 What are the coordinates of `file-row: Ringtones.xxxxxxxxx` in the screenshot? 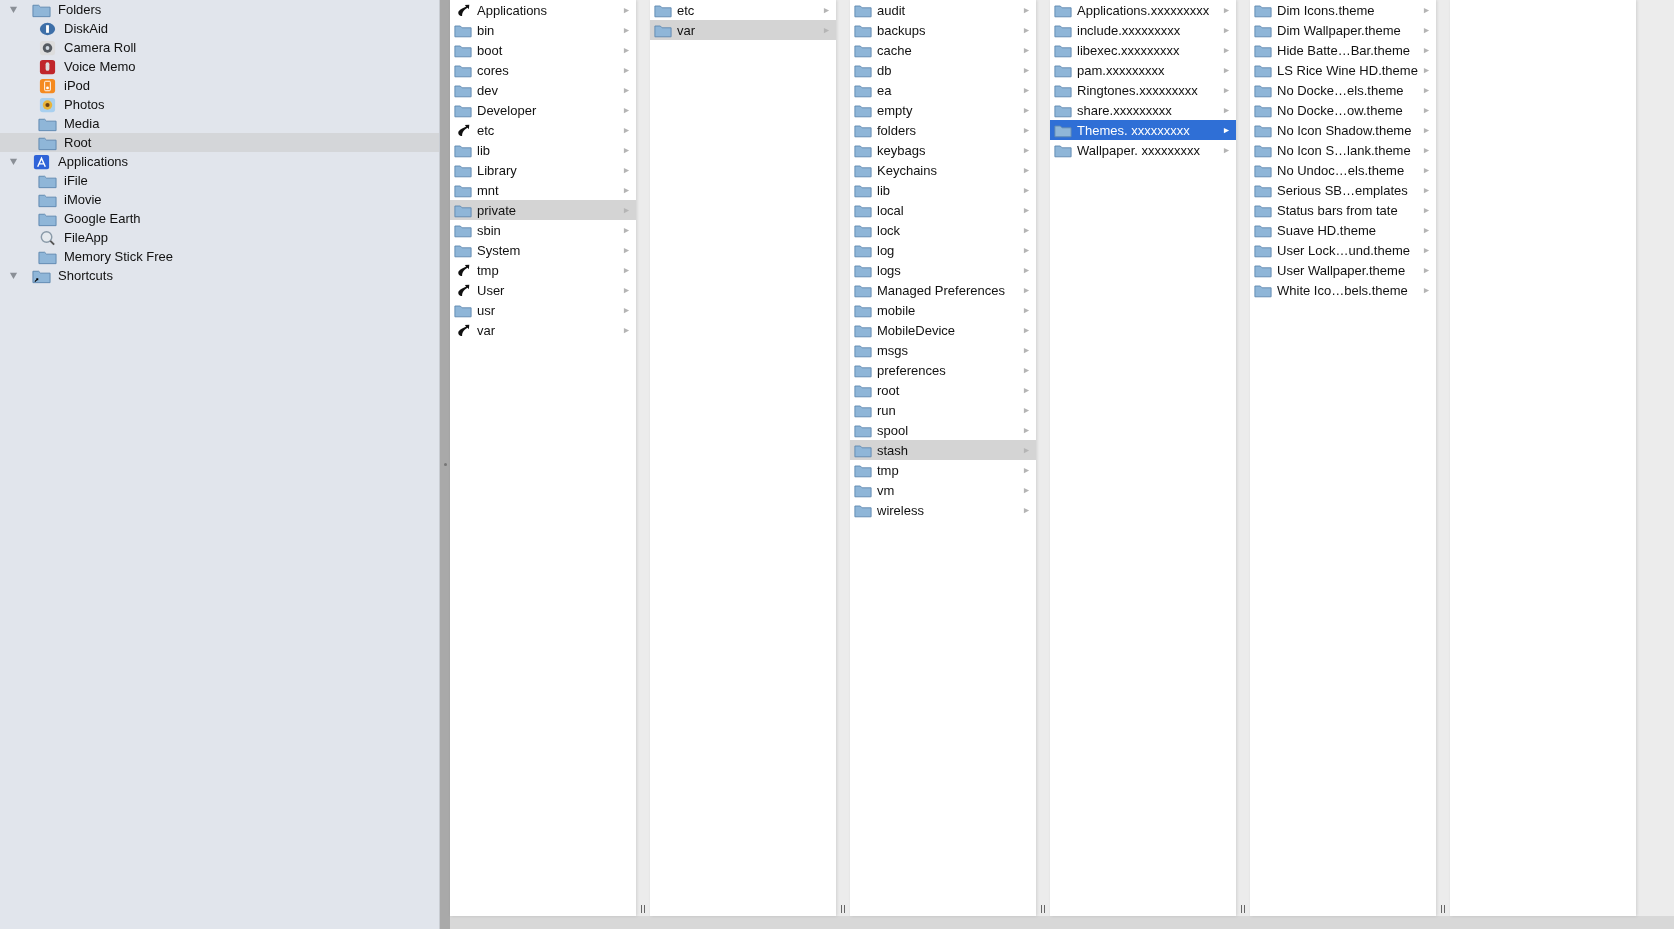 It's located at (1143, 90).